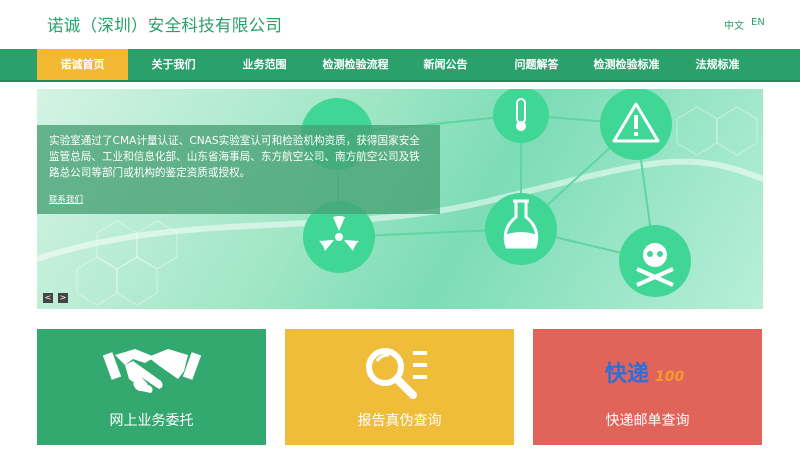 The image size is (800, 456). What do you see at coordinates (647, 421) in the screenshot?
I see `express-query-label: 快递邮单查询` at bounding box center [647, 421].